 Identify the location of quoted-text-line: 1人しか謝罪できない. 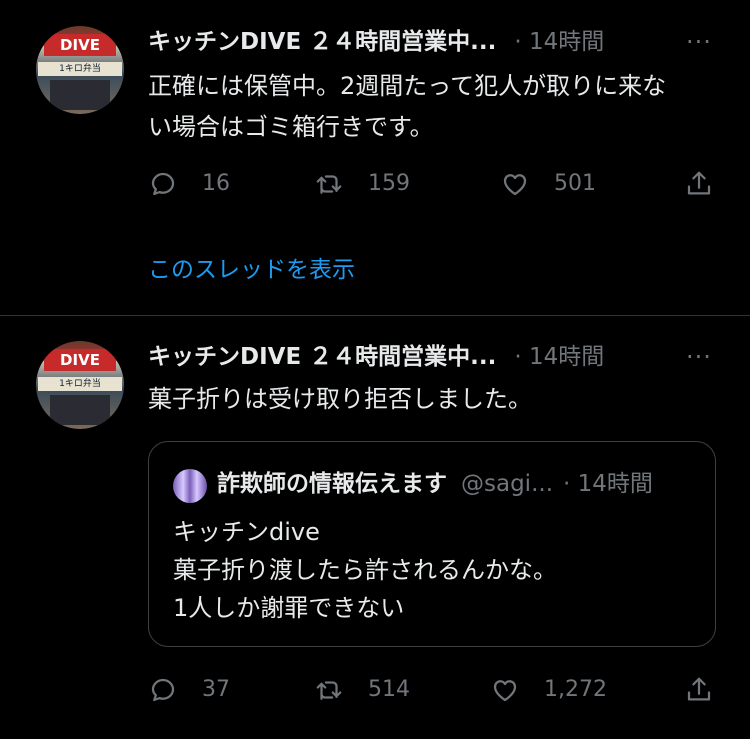
(289, 608).